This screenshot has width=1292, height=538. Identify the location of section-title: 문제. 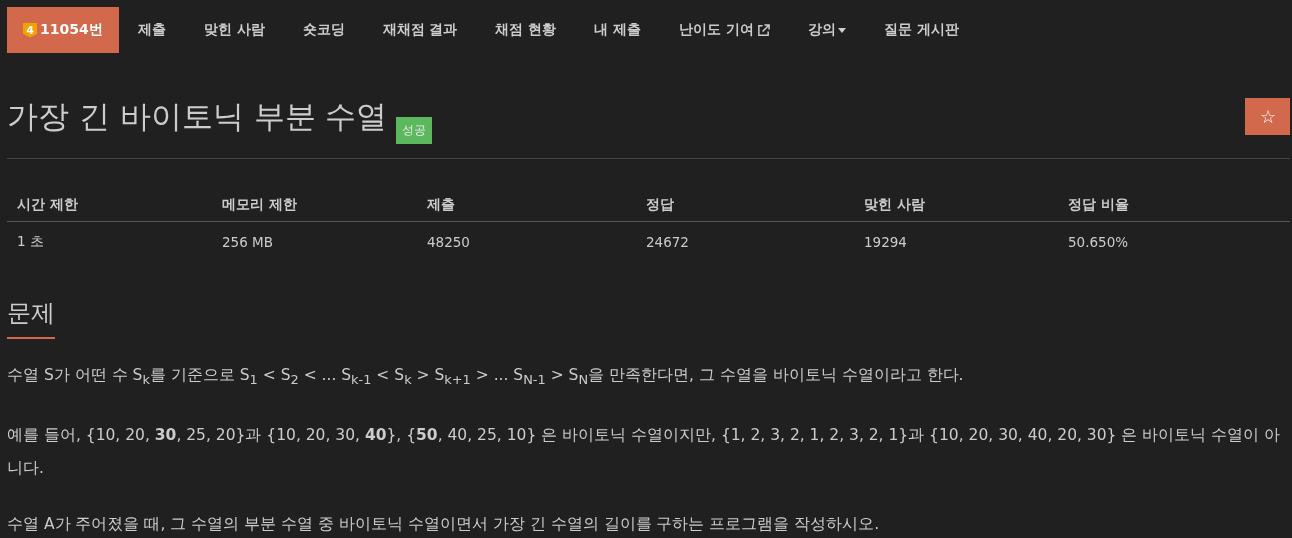
(31, 313).